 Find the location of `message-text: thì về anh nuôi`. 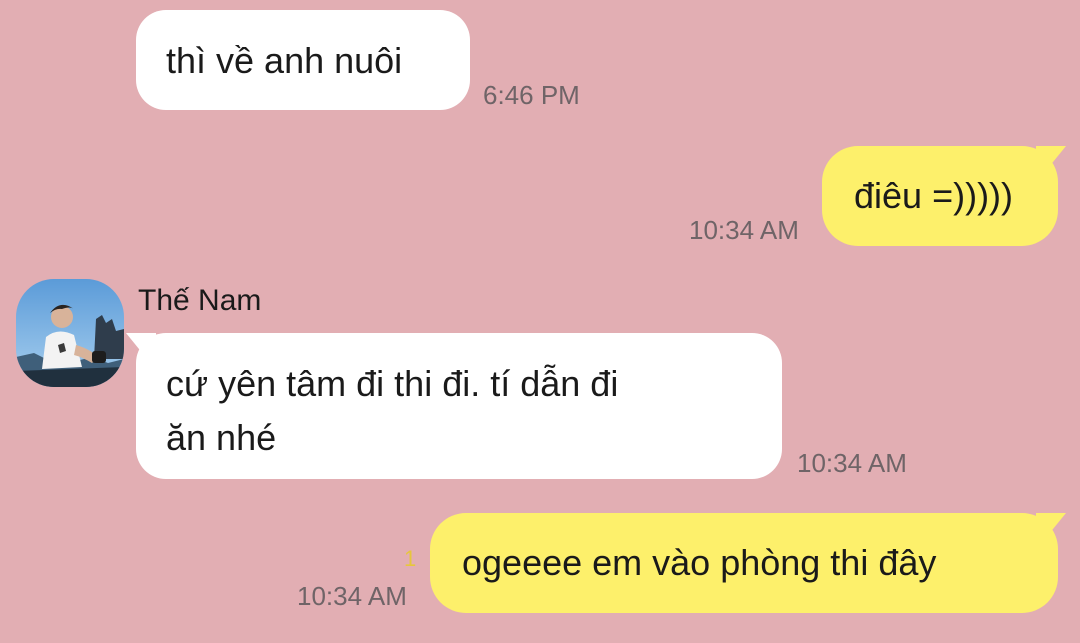

message-text: thì về anh nuôi is located at coordinates (284, 60).